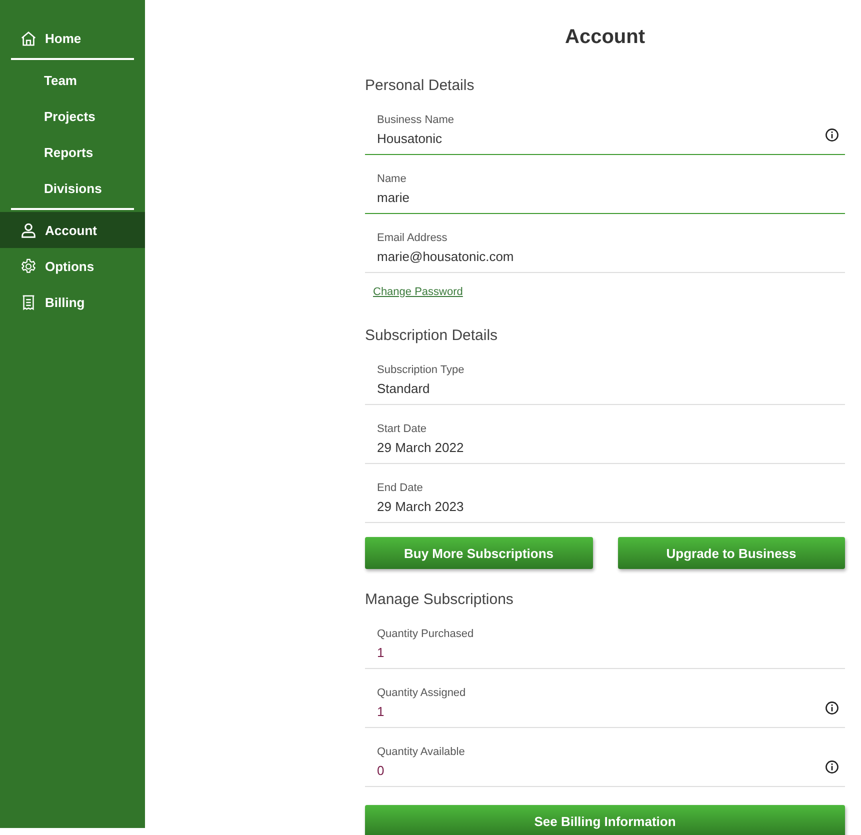 The width and height of the screenshot is (861, 835). Describe the element at coordinates (421, 693) in the screenshot. I see `field-label: Quantity Assigned` at that location.